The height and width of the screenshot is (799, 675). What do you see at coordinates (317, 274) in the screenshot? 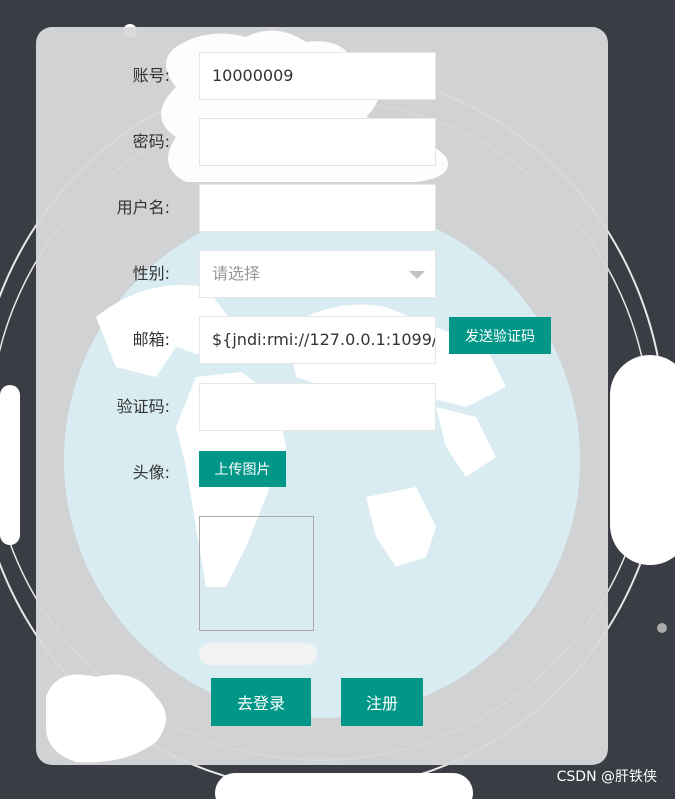
I see `gender-select: 请选择` at bounding box center [317, 274].